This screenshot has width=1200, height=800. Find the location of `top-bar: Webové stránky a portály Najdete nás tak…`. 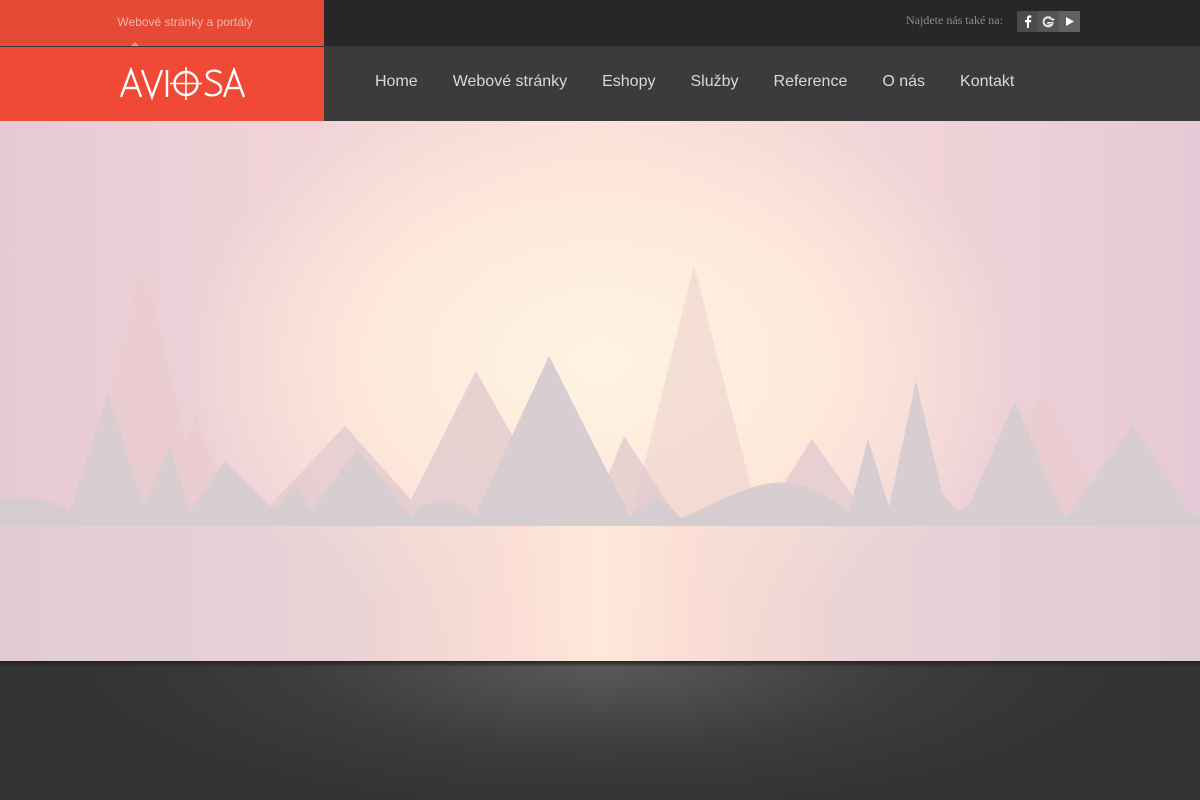

top-bar: Webové stránky a portály Najdete nás tak… is located at coordinates (600, 23).